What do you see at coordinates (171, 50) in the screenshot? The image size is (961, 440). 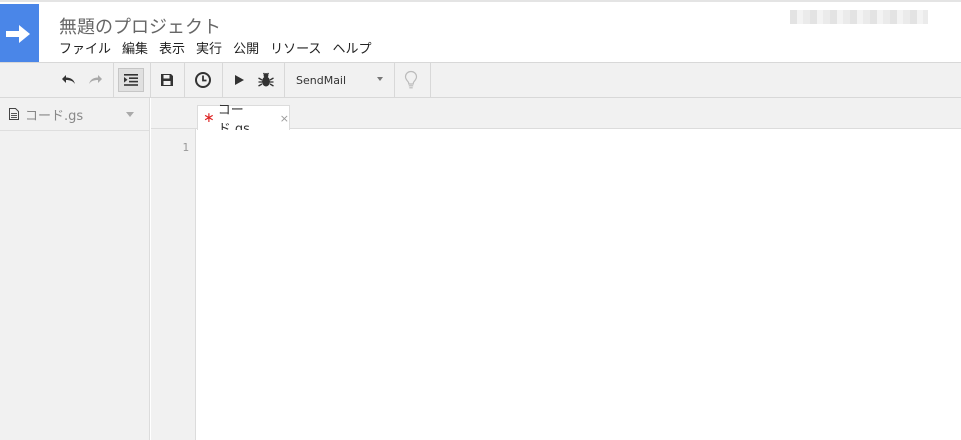 I see `menu-view: 表示` at bounding box center [171, 50].